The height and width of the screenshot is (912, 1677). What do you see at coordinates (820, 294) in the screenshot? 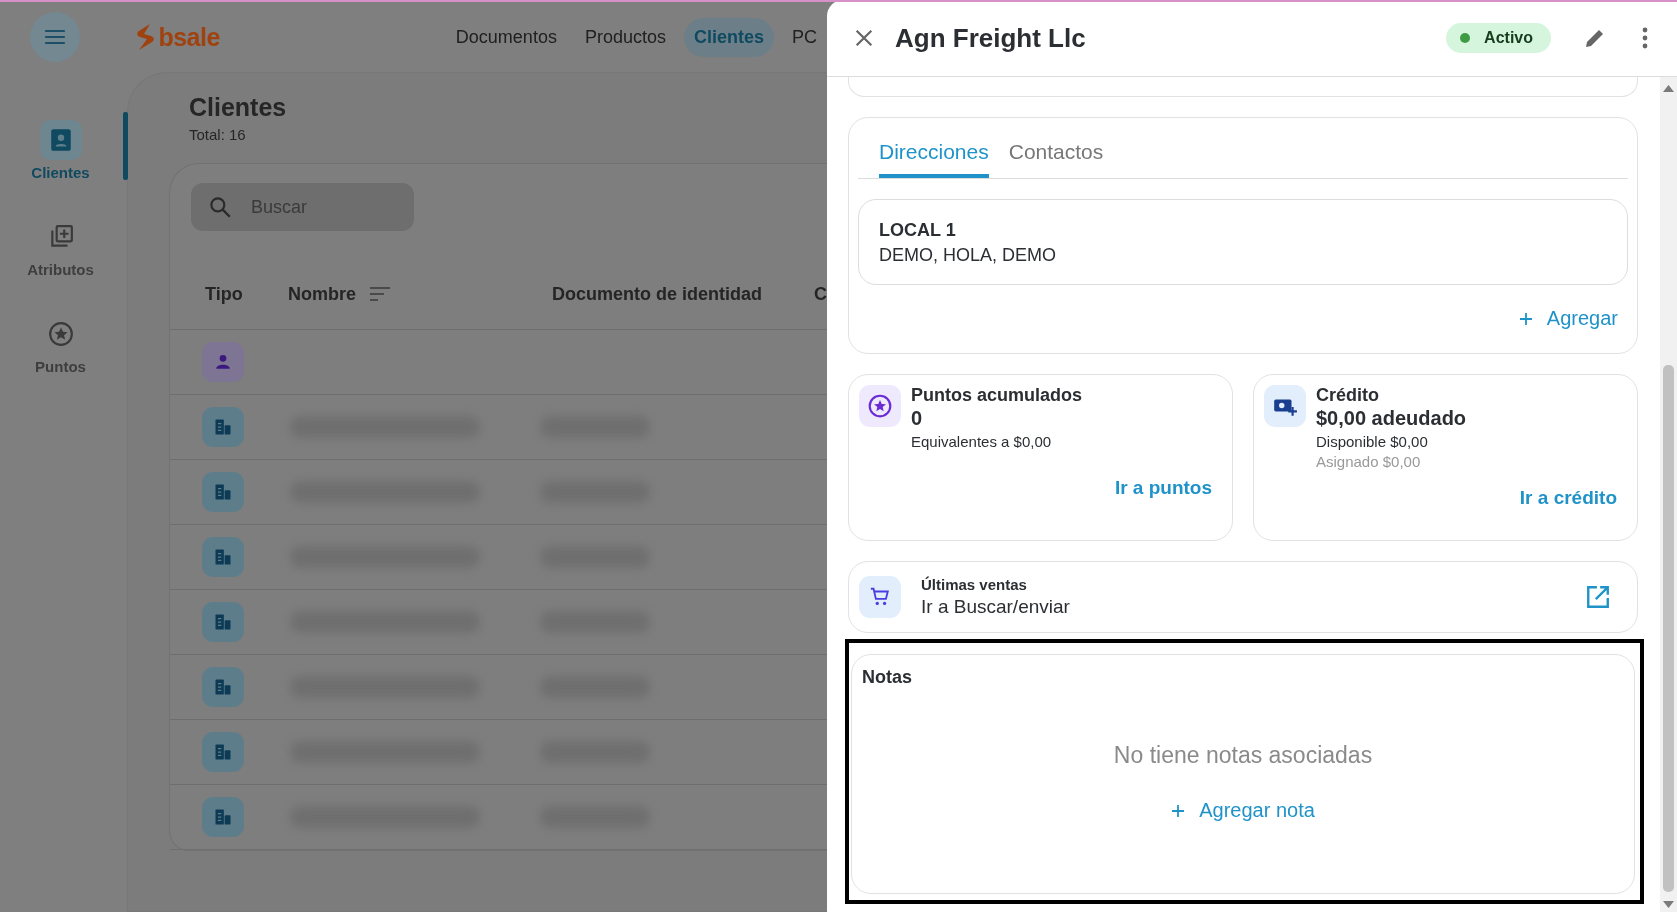
I see `column-header: C` at bounding box center [820, 294].